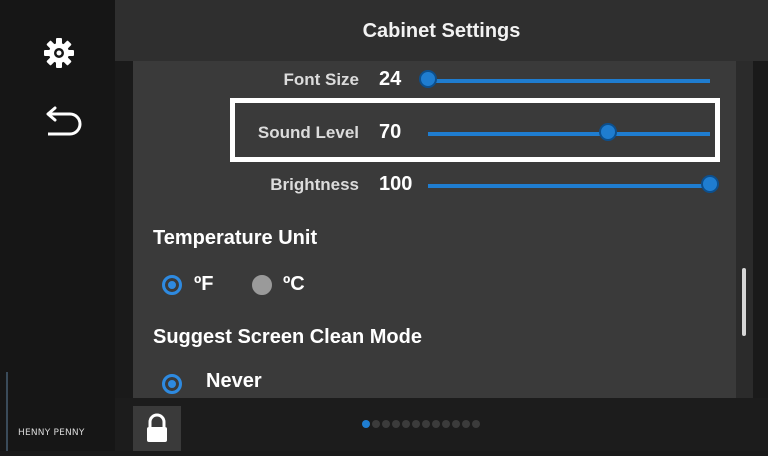  What do you see at coordinates (235, 238) in the screenshot?
I see `temperature-unit-title: Temperature Unit` at bounding box center [235, 238].